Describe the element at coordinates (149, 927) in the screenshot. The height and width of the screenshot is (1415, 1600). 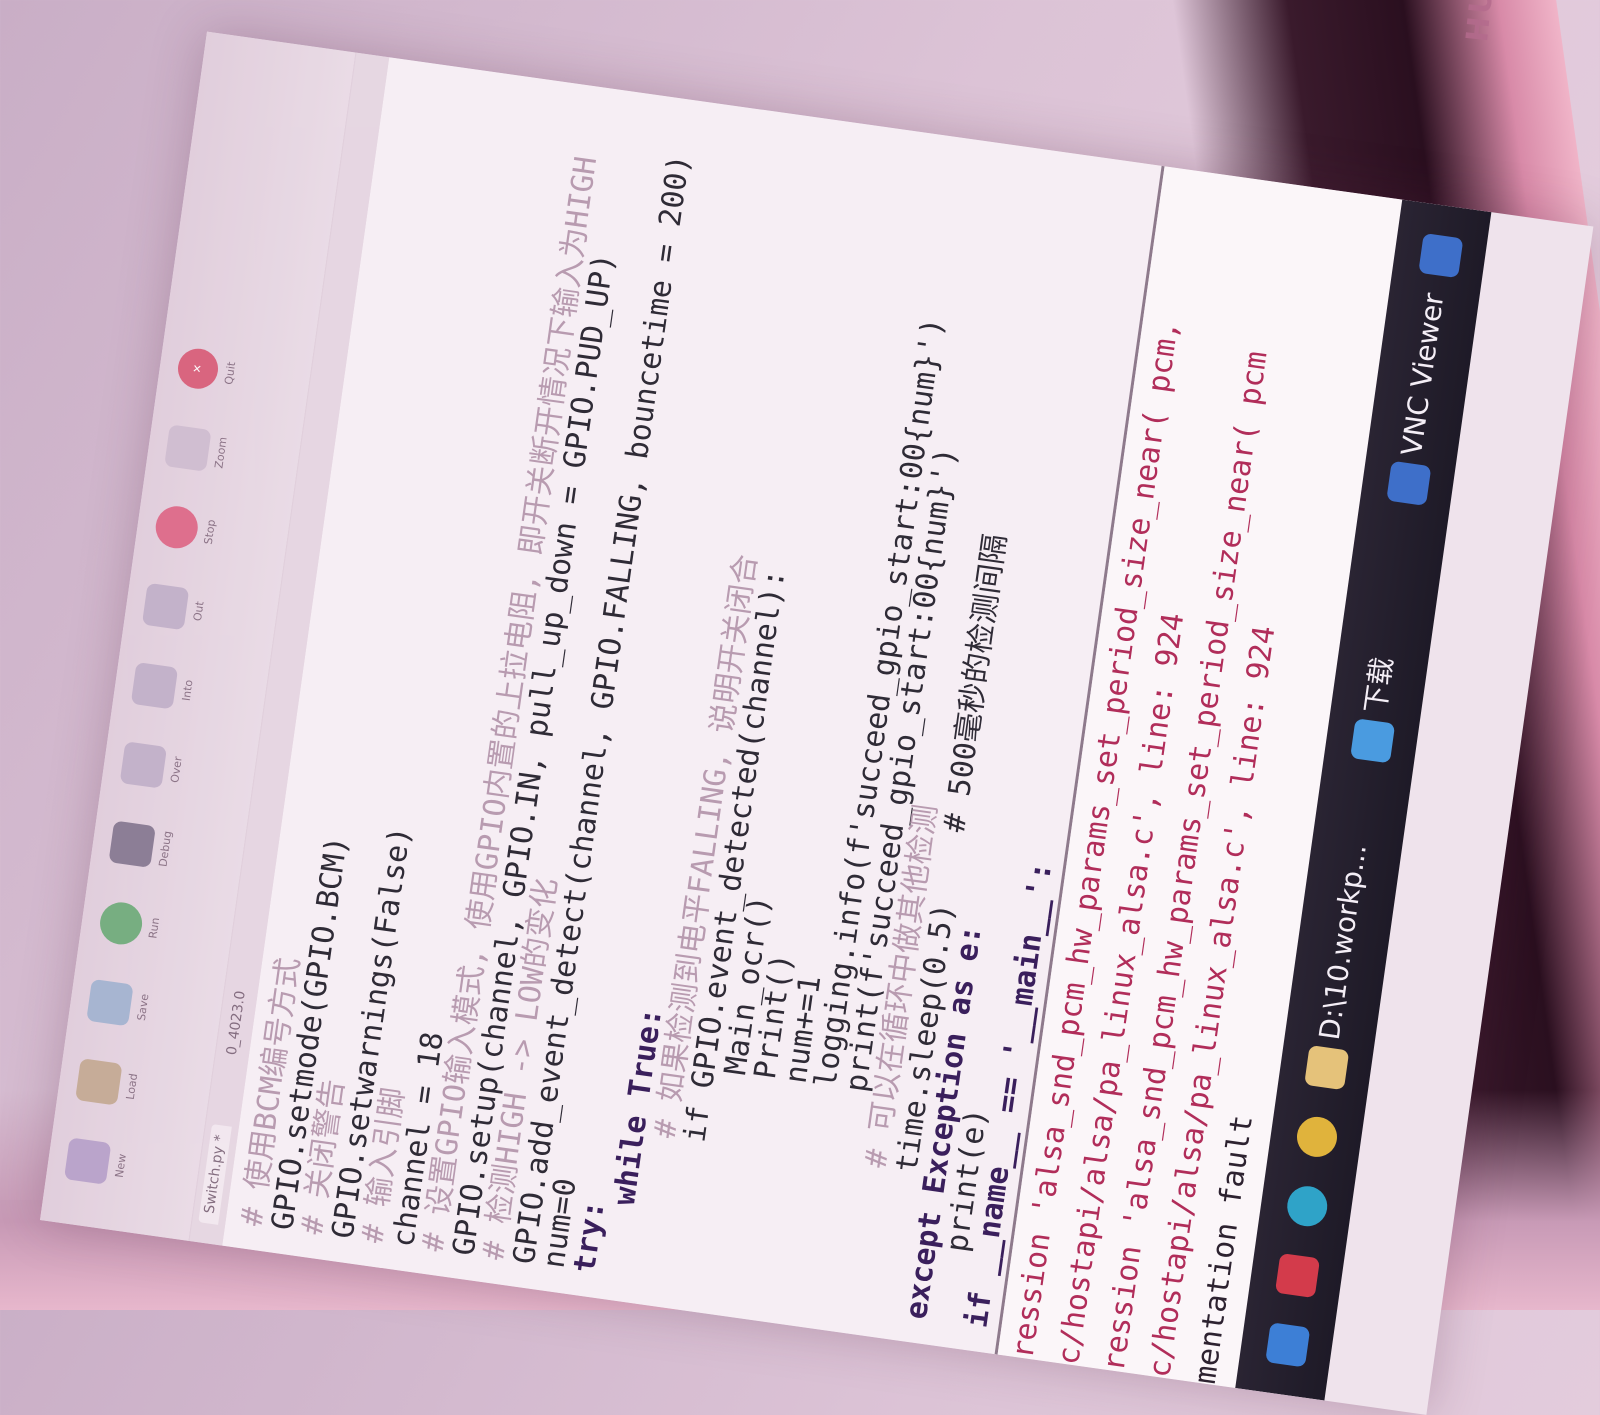
I see `run-button: Run` at that location.